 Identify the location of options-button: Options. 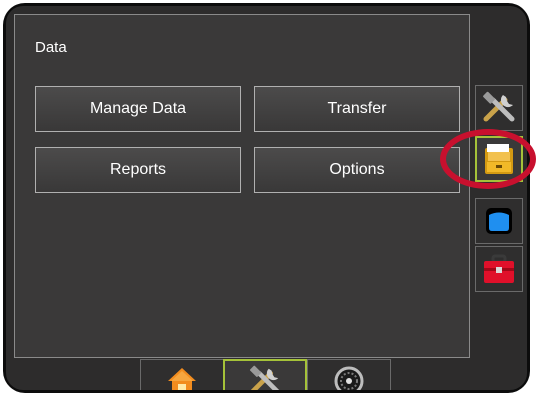
(357, 170).